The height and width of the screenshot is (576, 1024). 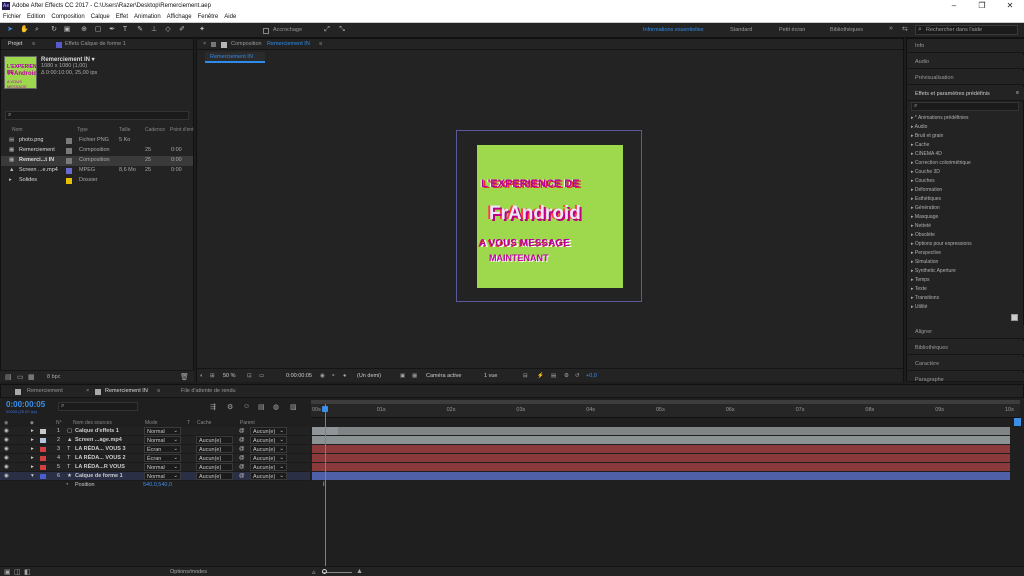 What do you see at coordinates (246, 406) in the screenshot?
I see `shy-layers-icon: ☺` at bounding box center [246, 406].